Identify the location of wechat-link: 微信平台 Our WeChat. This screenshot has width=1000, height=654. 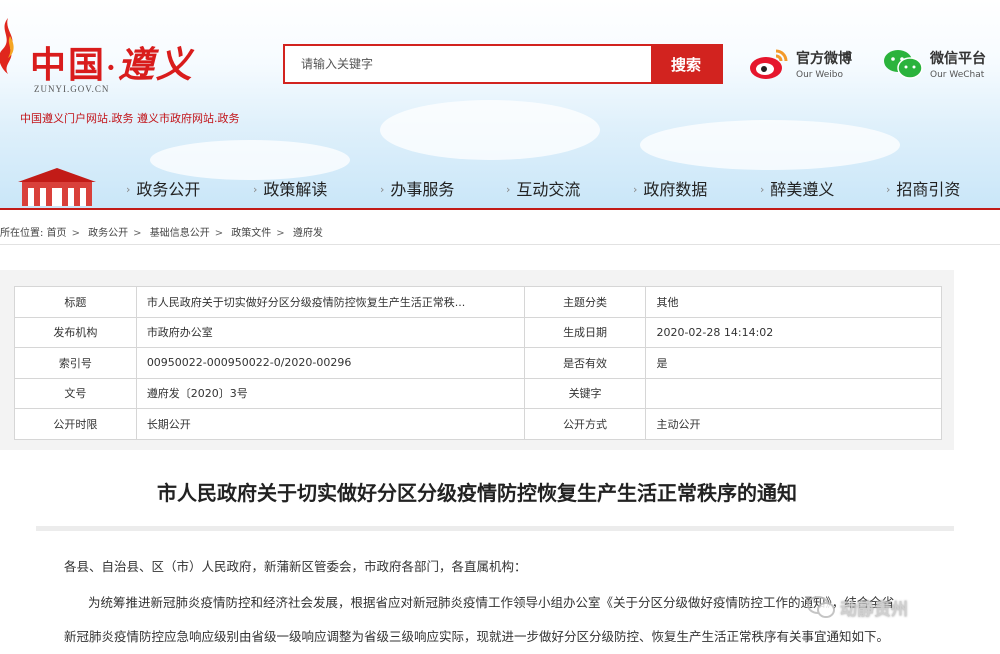
(934, 64).